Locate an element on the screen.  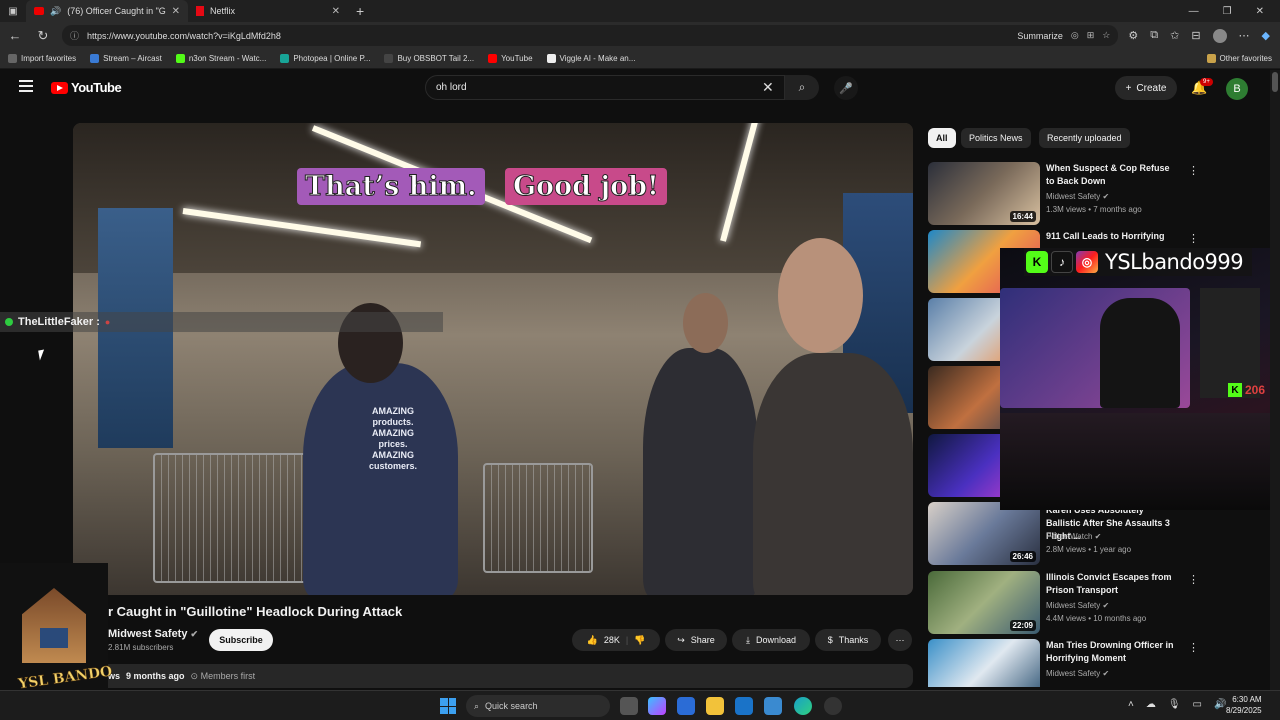
thanks-label: Thanks is located at coordinates (853, 640).